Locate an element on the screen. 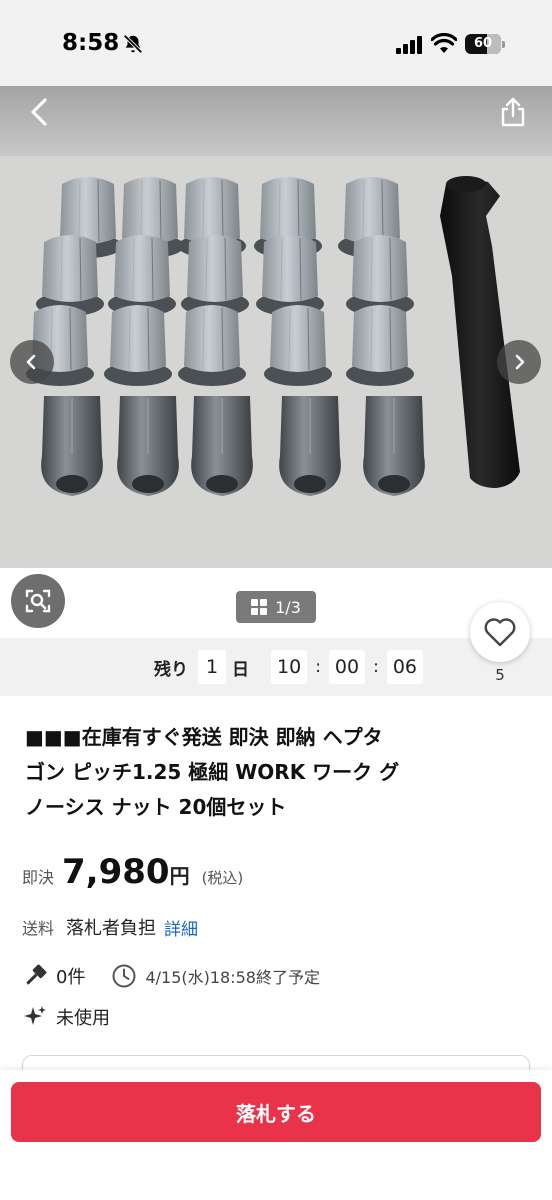  item-title-line: ■■■在庫有すぐ発送 即決 即納 ヘプタ is located at coordinates (204, 737).